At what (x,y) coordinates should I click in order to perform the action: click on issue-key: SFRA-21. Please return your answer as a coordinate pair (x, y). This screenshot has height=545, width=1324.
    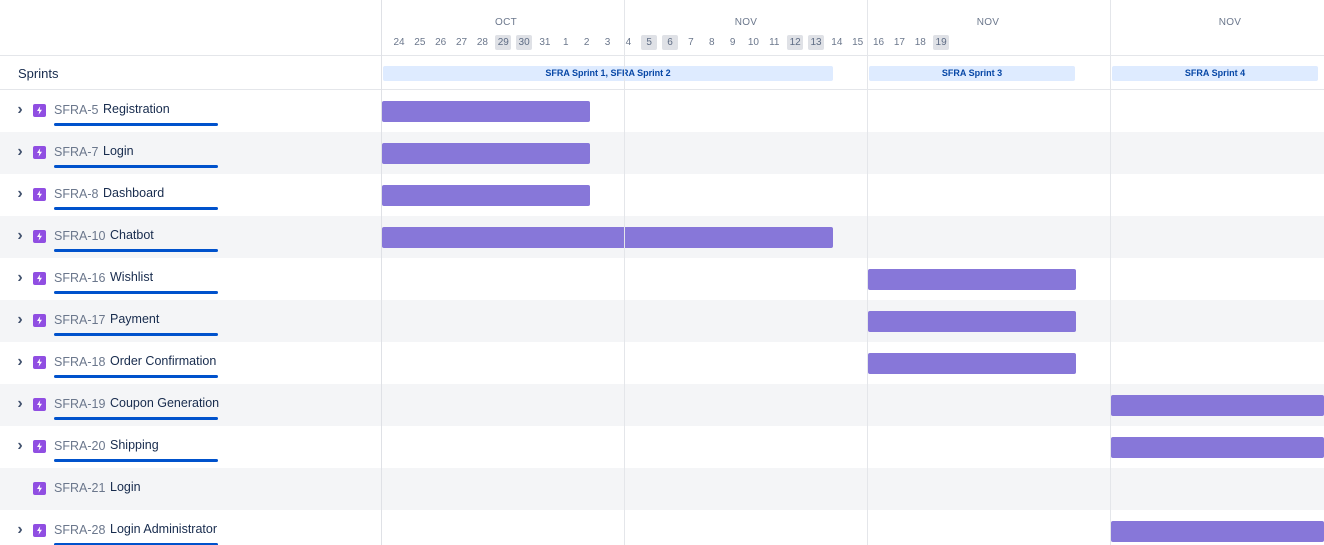
    Looking at the image, I should click on (79, 488).